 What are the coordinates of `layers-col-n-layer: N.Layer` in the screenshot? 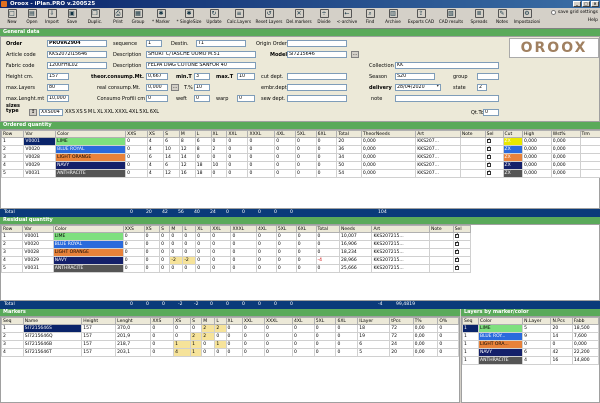 It's located at (537, 321).